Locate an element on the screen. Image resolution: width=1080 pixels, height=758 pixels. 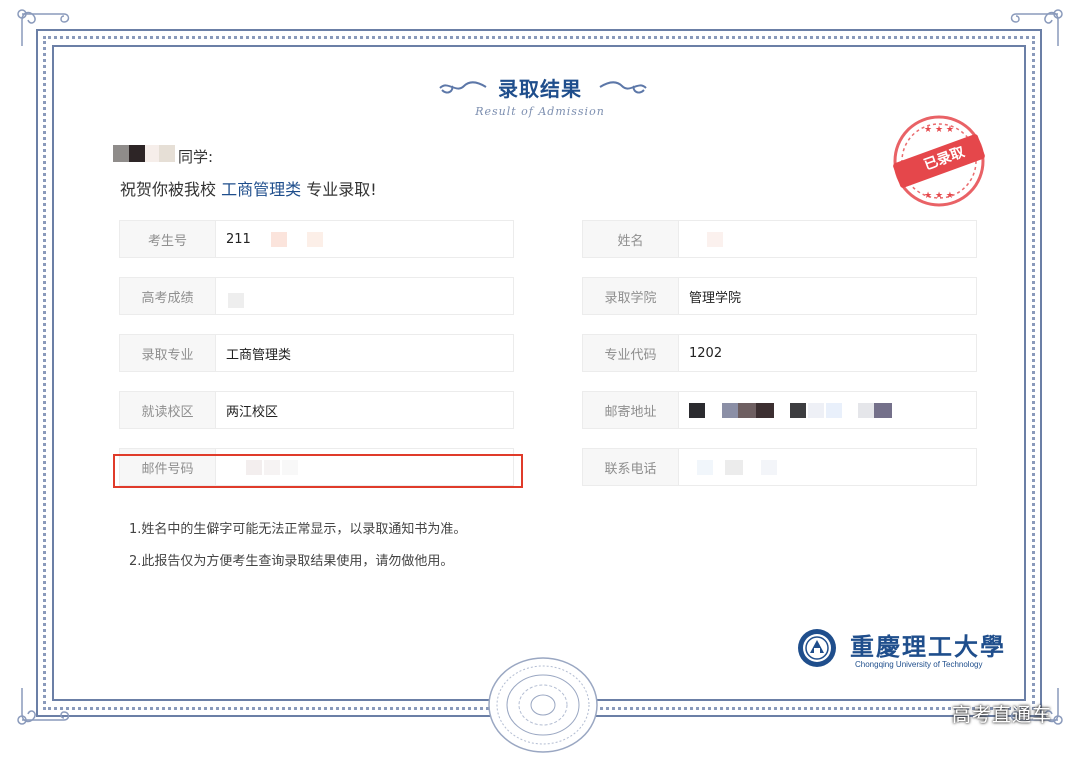
note-1: 1.姓名中的生僻字可能无法正常显示，以录取通知书为准。 is located at coordinates (298, 529).